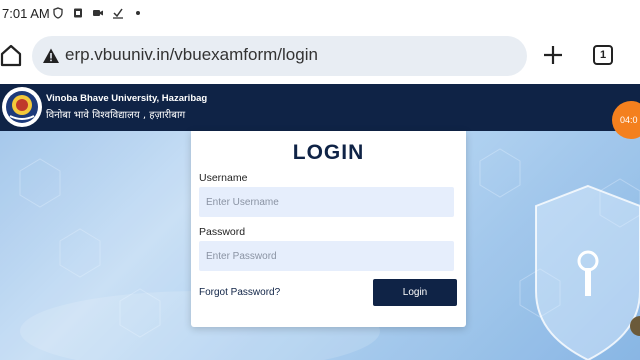 Image resolution: width=640 pixels, height=360 pixels. I want to click on status-icons, so click(98, 13).